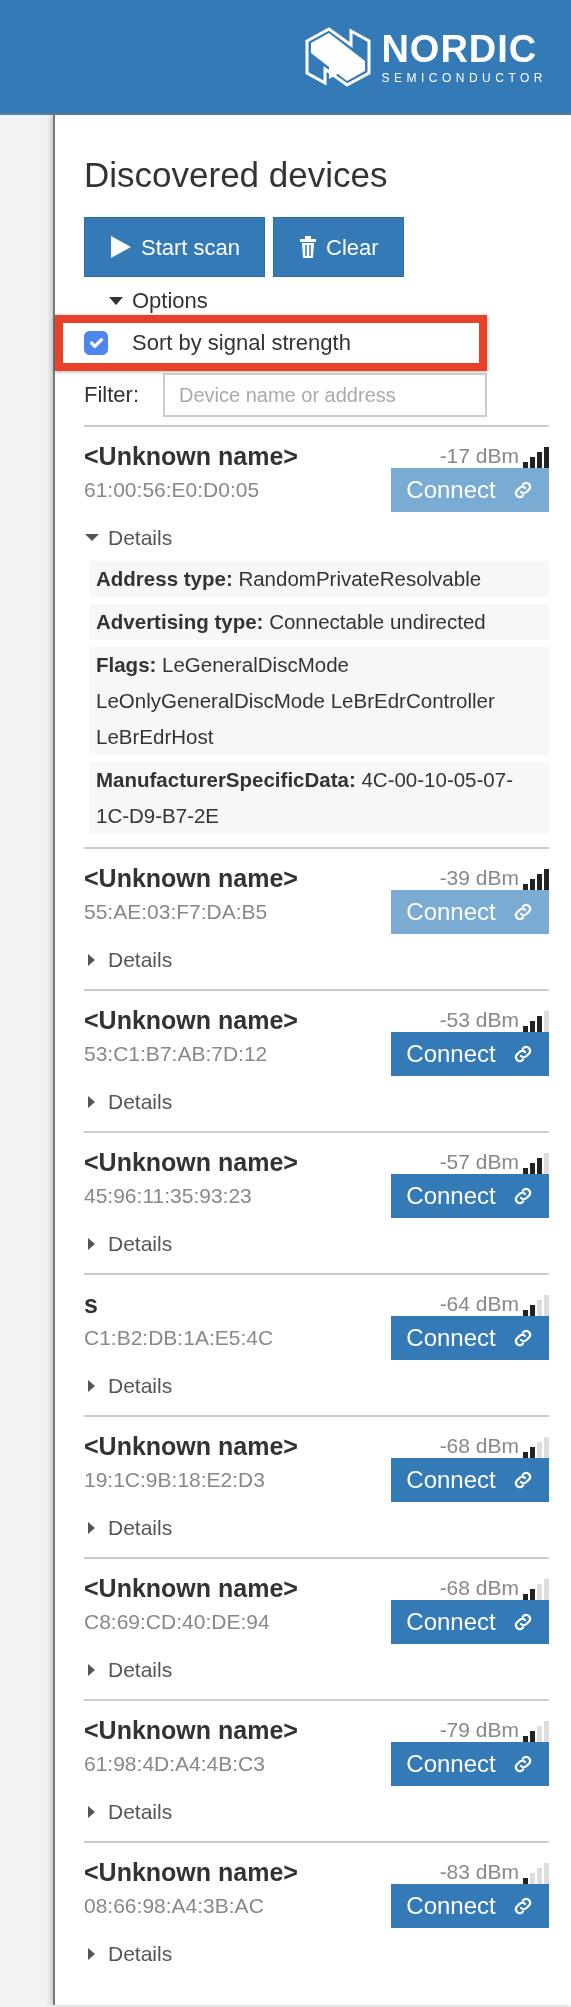 Image resolution: width=571 pixels, height=2007 pixels. What do you see at coordinates (479, 456) in the screenshot?
I see `signal-reading: -17 dBm` at bounding box center [479, 456].